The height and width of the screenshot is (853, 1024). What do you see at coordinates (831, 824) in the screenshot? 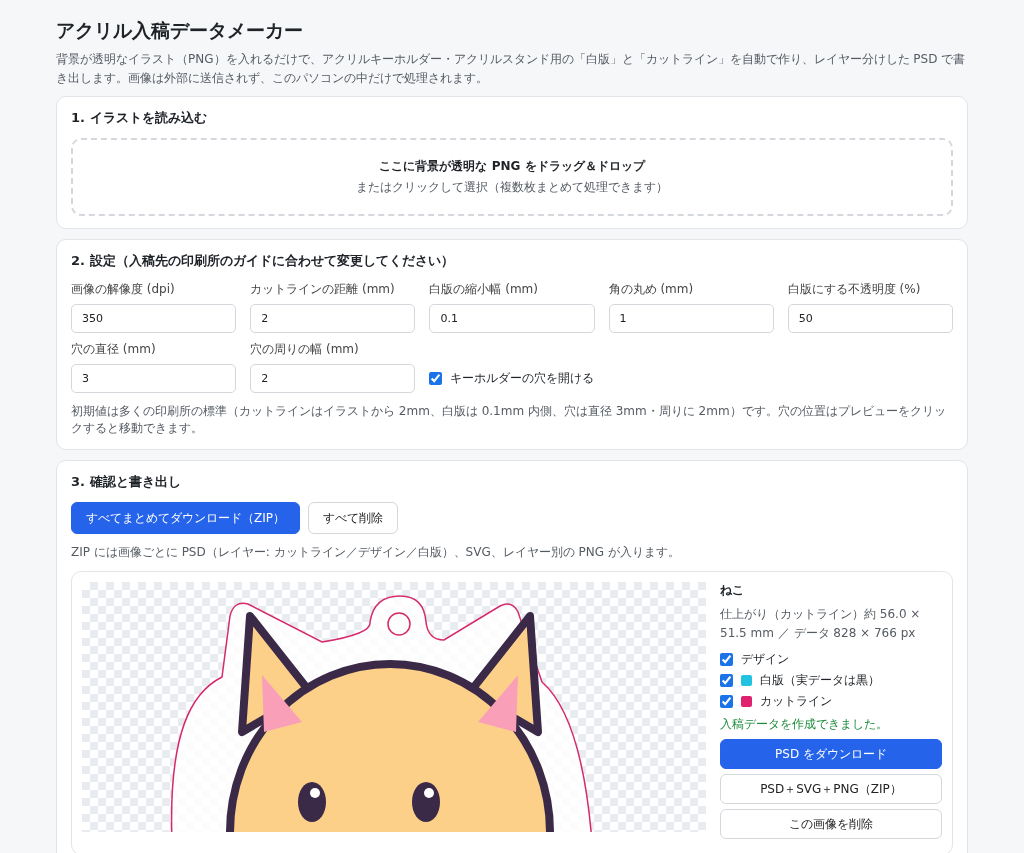
I see `action-button: この画像を削除` at bounding box center [831, 824].